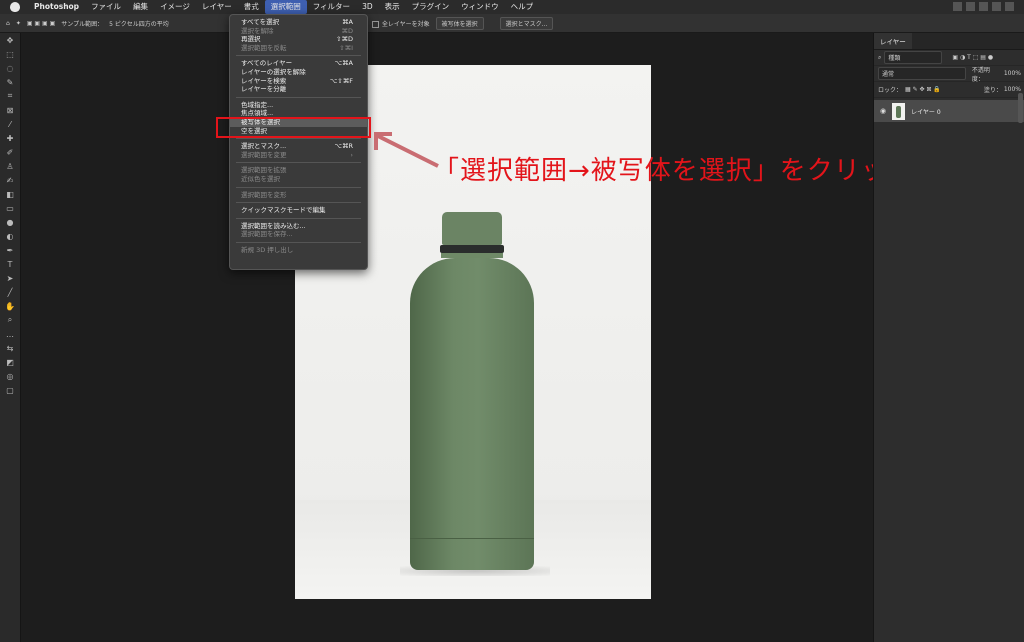  What do you see at coordinates (367, 7) in the screenshot?
I see `menu-3d: 3D` at bounding box center [367, 7].